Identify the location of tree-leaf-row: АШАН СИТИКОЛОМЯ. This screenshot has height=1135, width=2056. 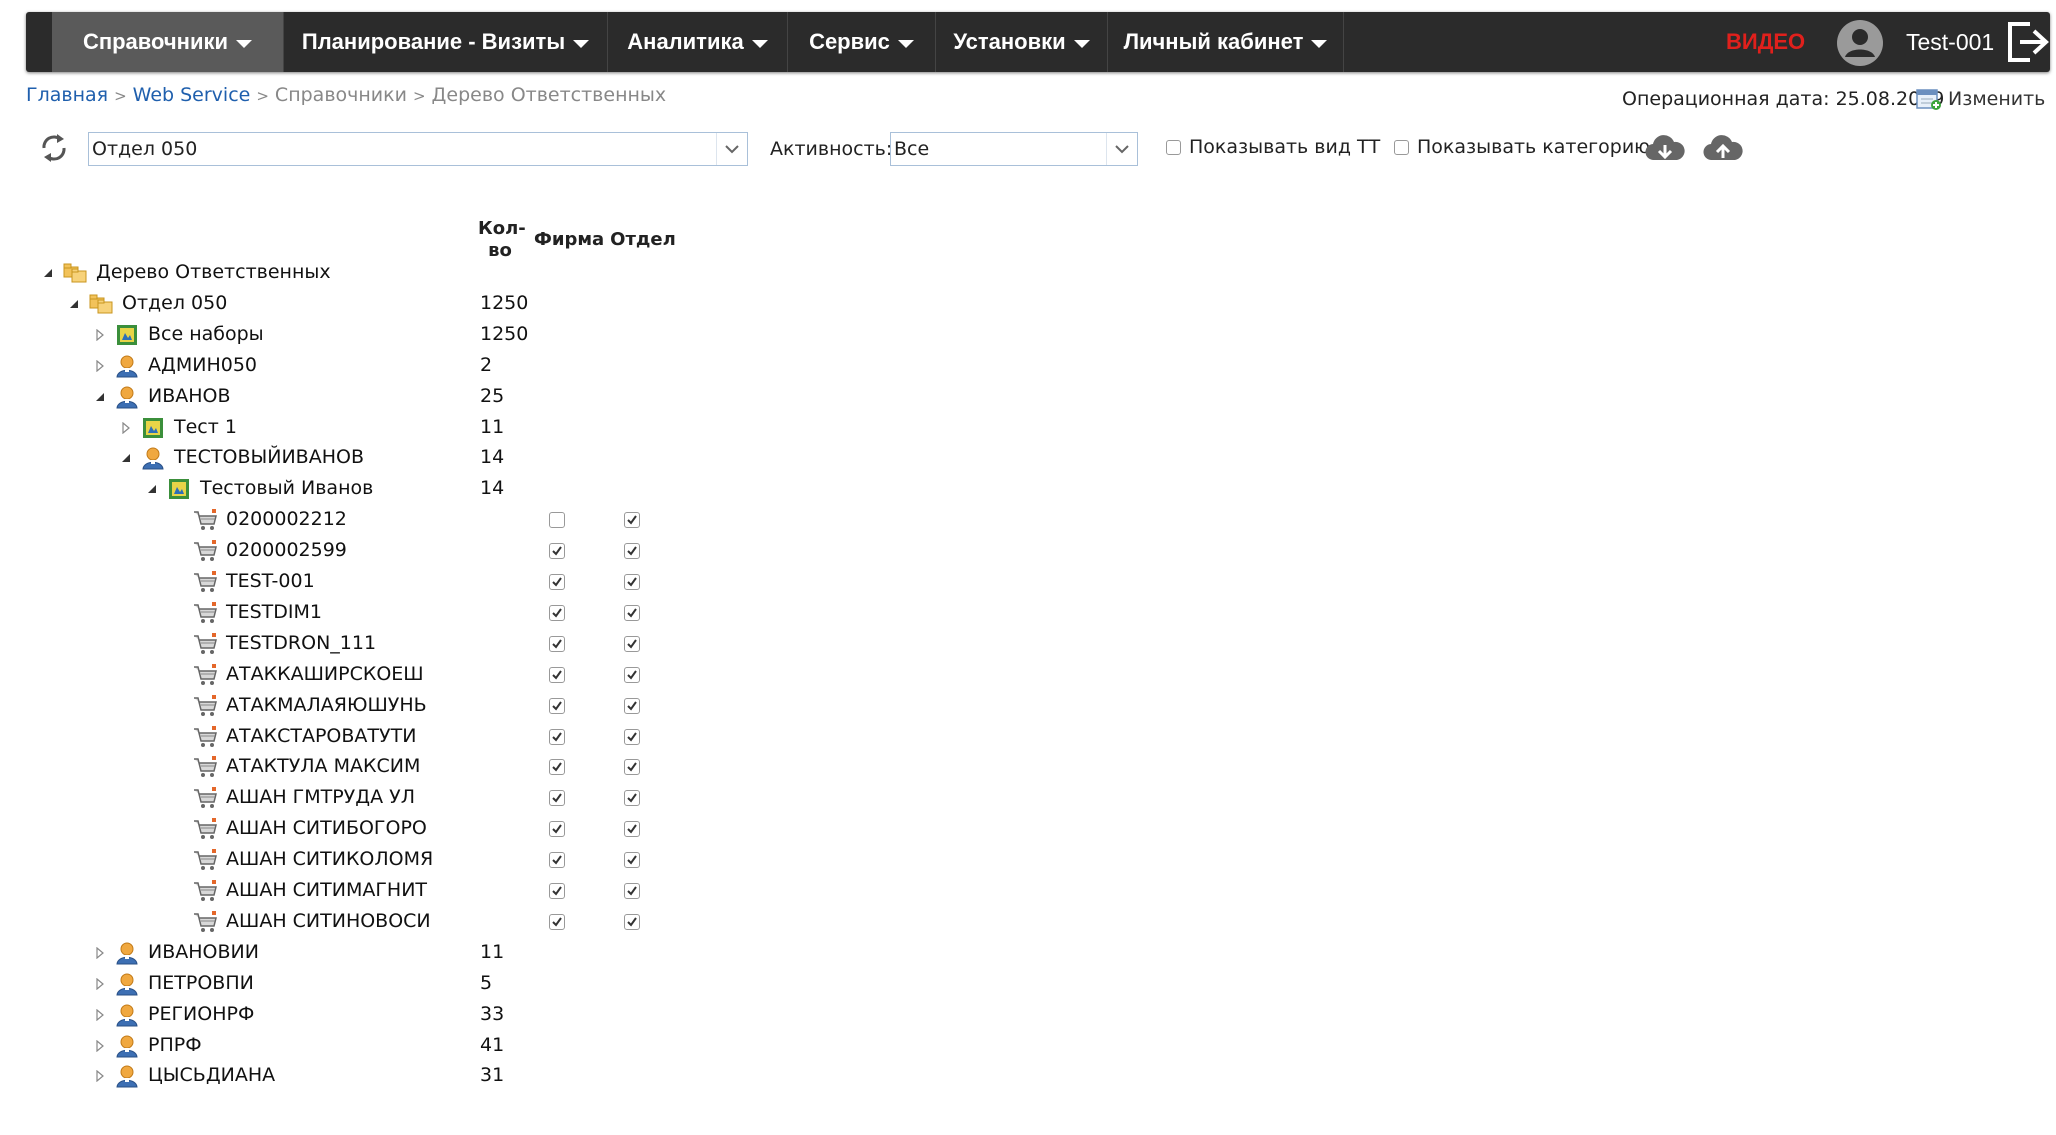
(380, 860).